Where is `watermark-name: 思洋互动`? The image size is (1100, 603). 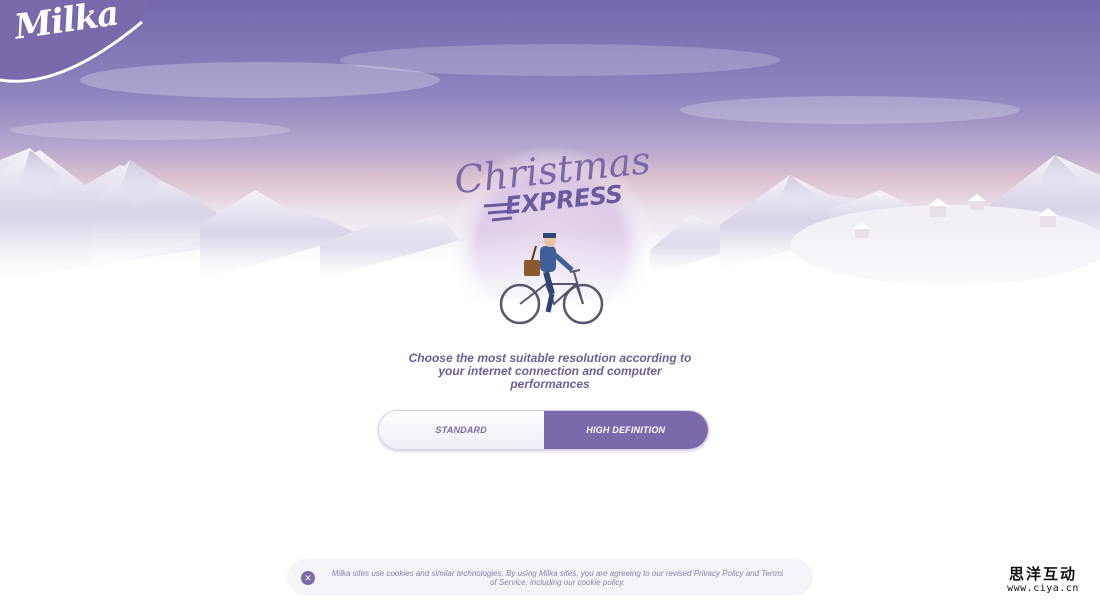
watermark-name: 思洋互动 is located at coordinates (1042, 574).